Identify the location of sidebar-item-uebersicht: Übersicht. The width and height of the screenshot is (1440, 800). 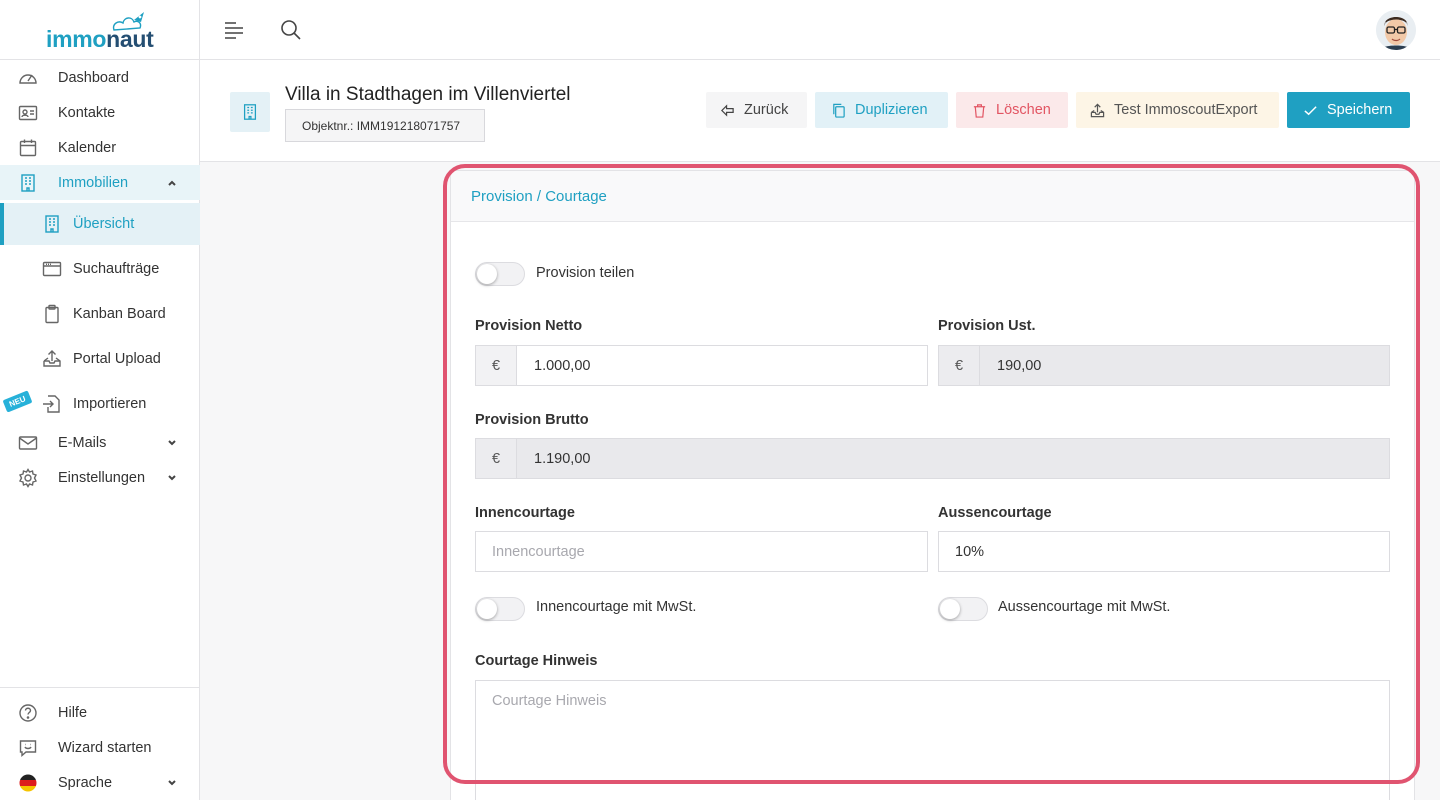
(100, 224).